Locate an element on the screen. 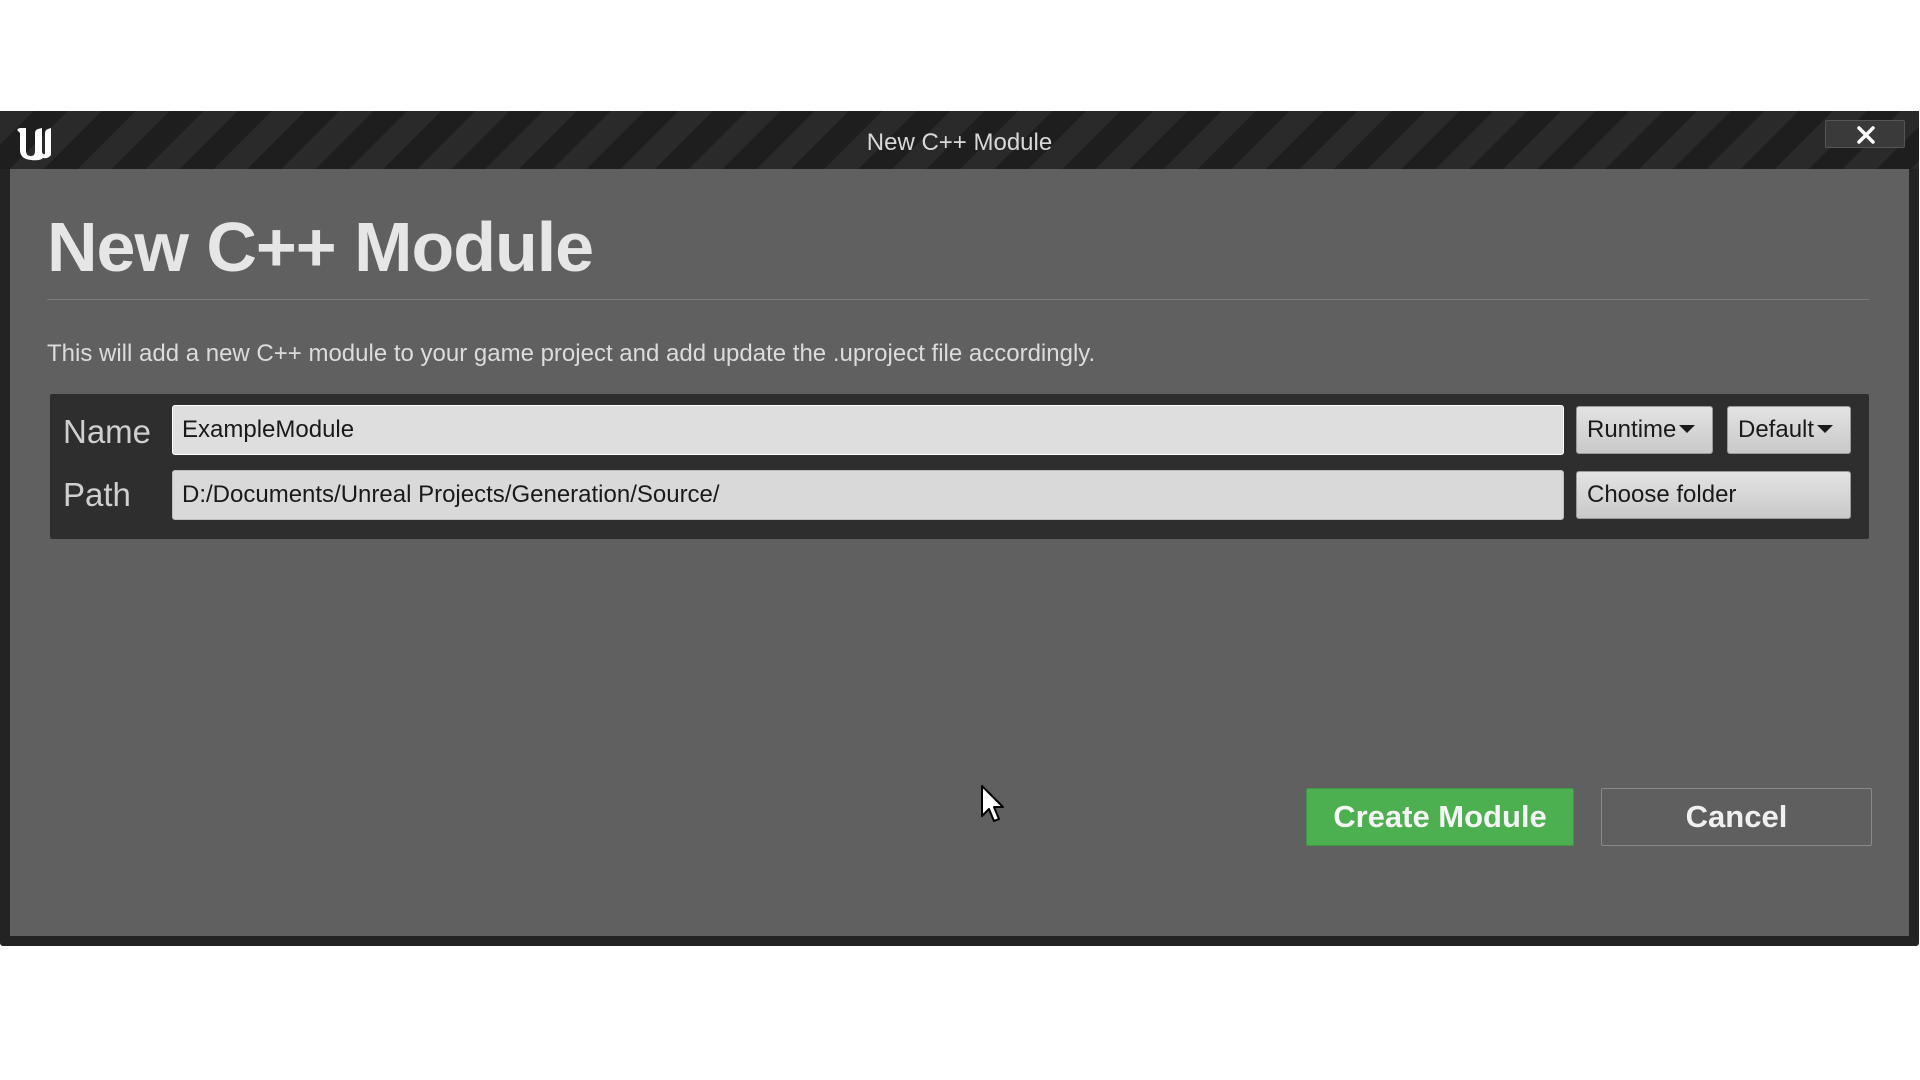 The image size is (1920, 1080). mouse-cursor-icon is located at coordinates (992, 803).